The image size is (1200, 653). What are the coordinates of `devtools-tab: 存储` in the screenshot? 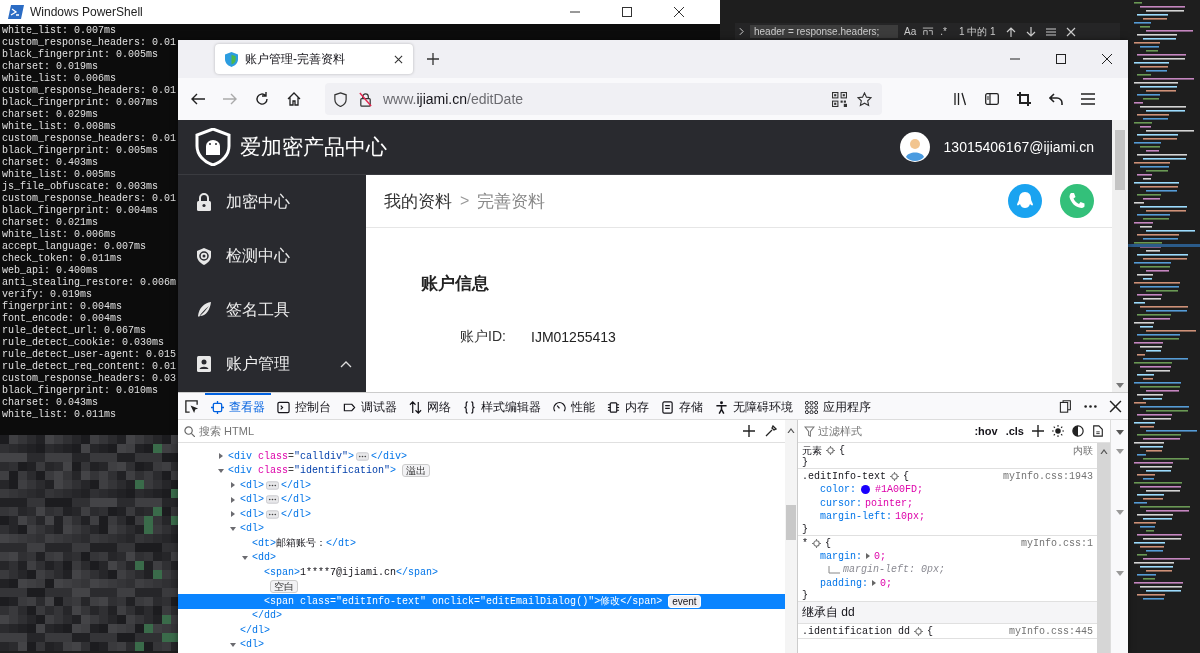 It's located at (682, 406).